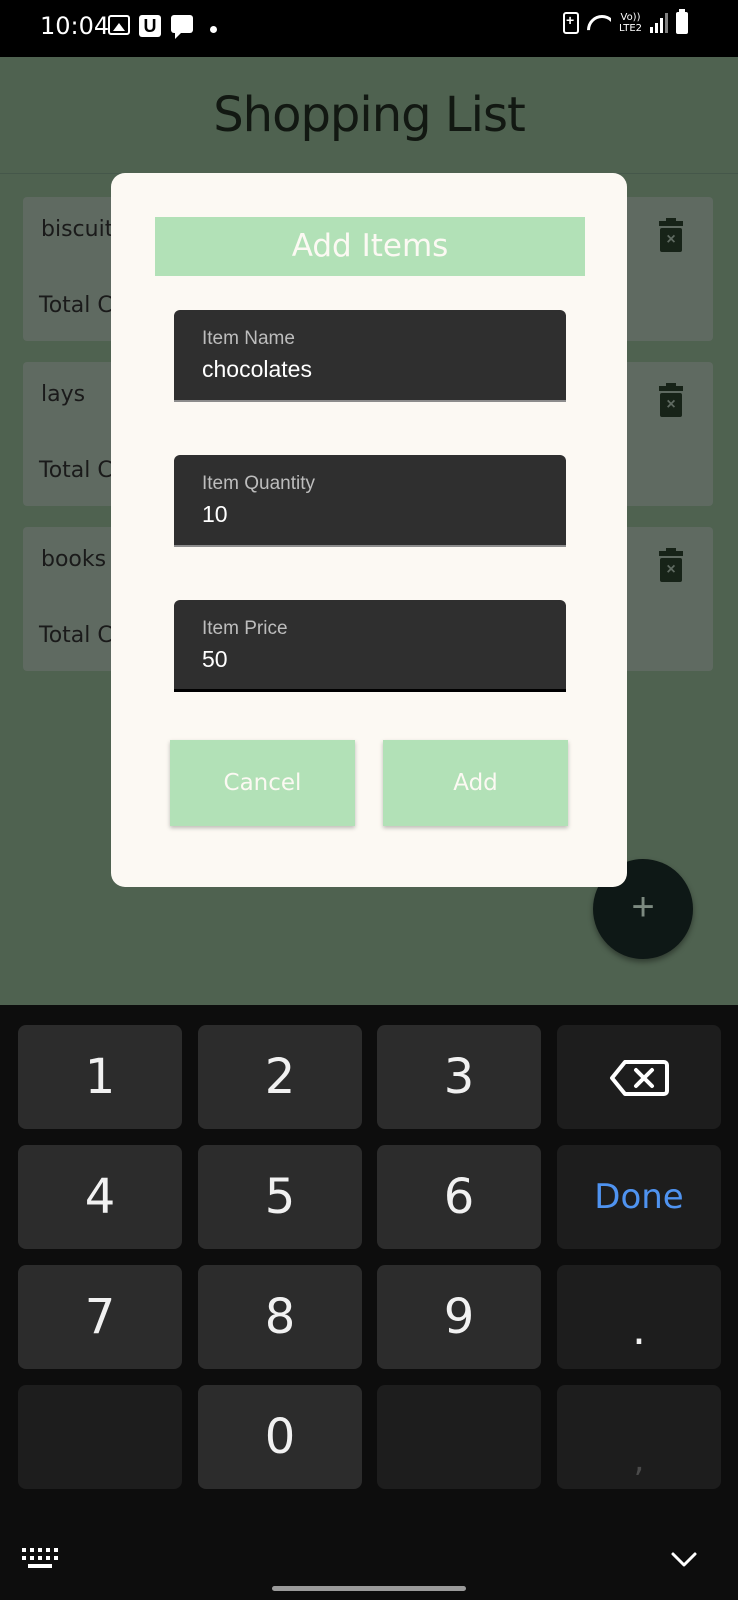 The width and height of the screenshot is (738, 1600). What do you see at coordinates (370, 646) in the screenshot?
I see `item-price-field: Item Price 50` at bounding box center [370, 646].